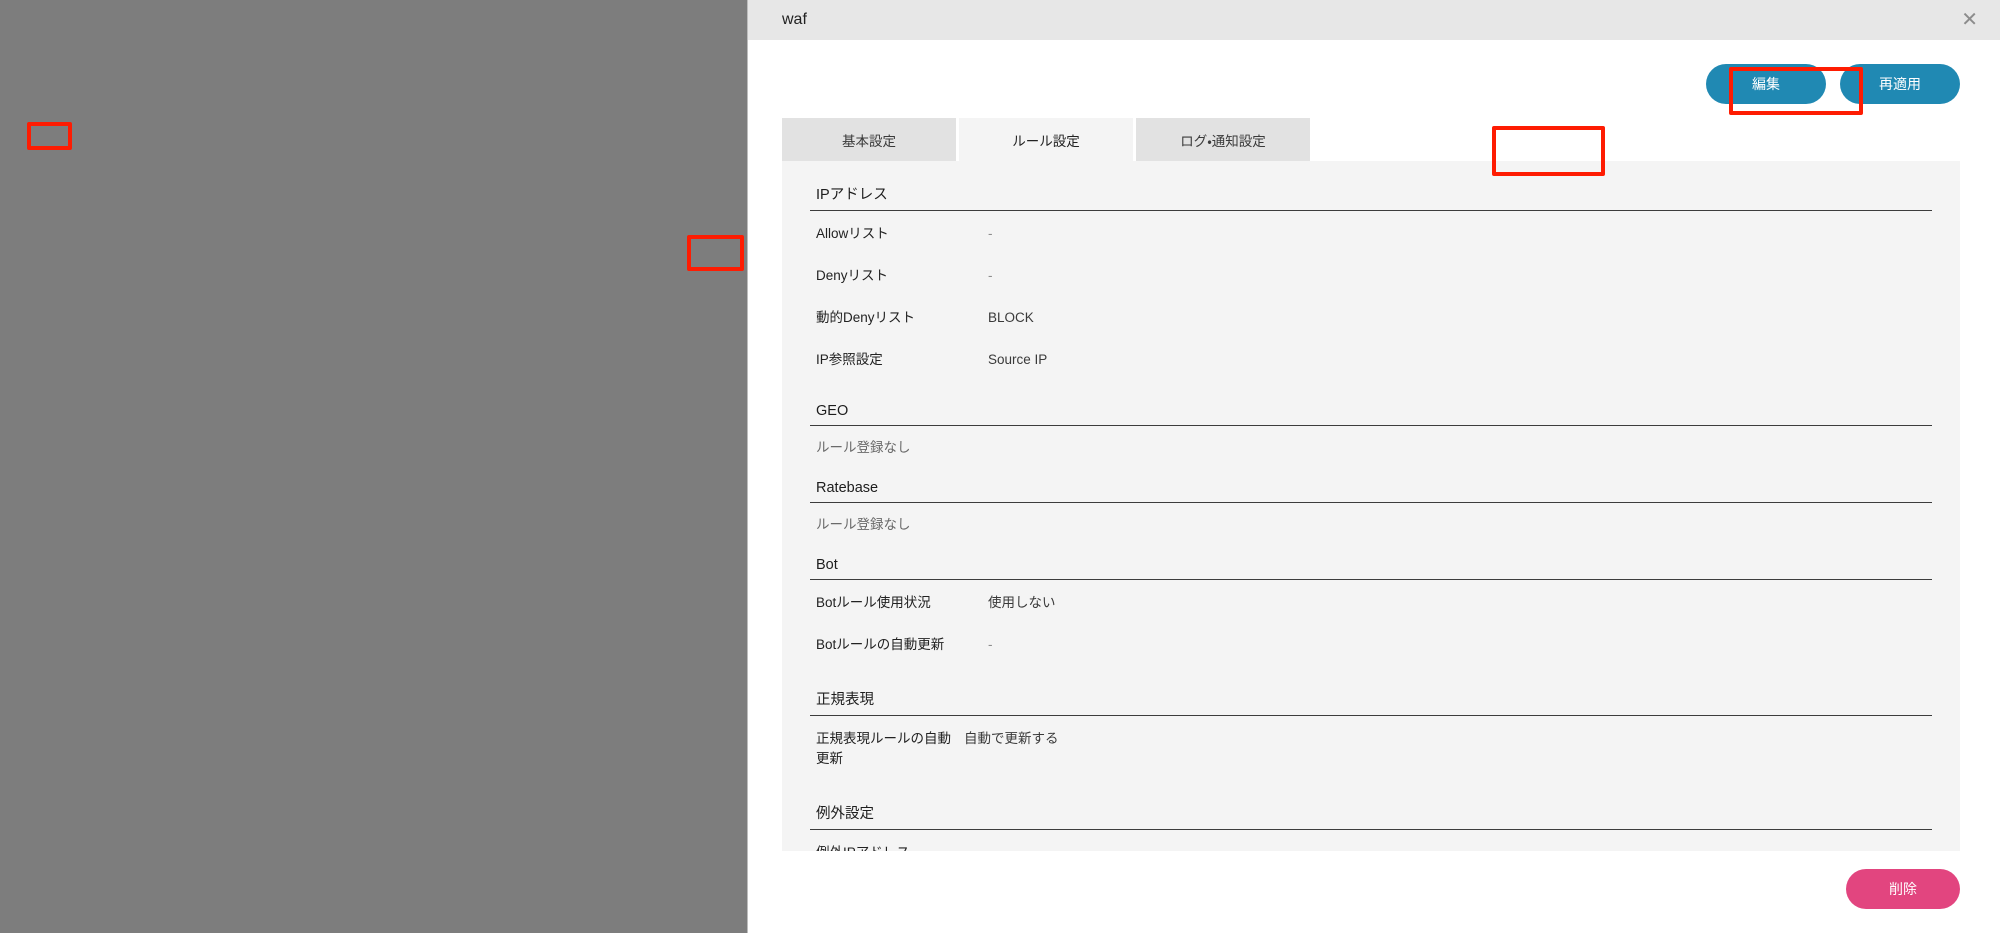  I want to click on brand-logo: Waf Charm, so click(92, 31).